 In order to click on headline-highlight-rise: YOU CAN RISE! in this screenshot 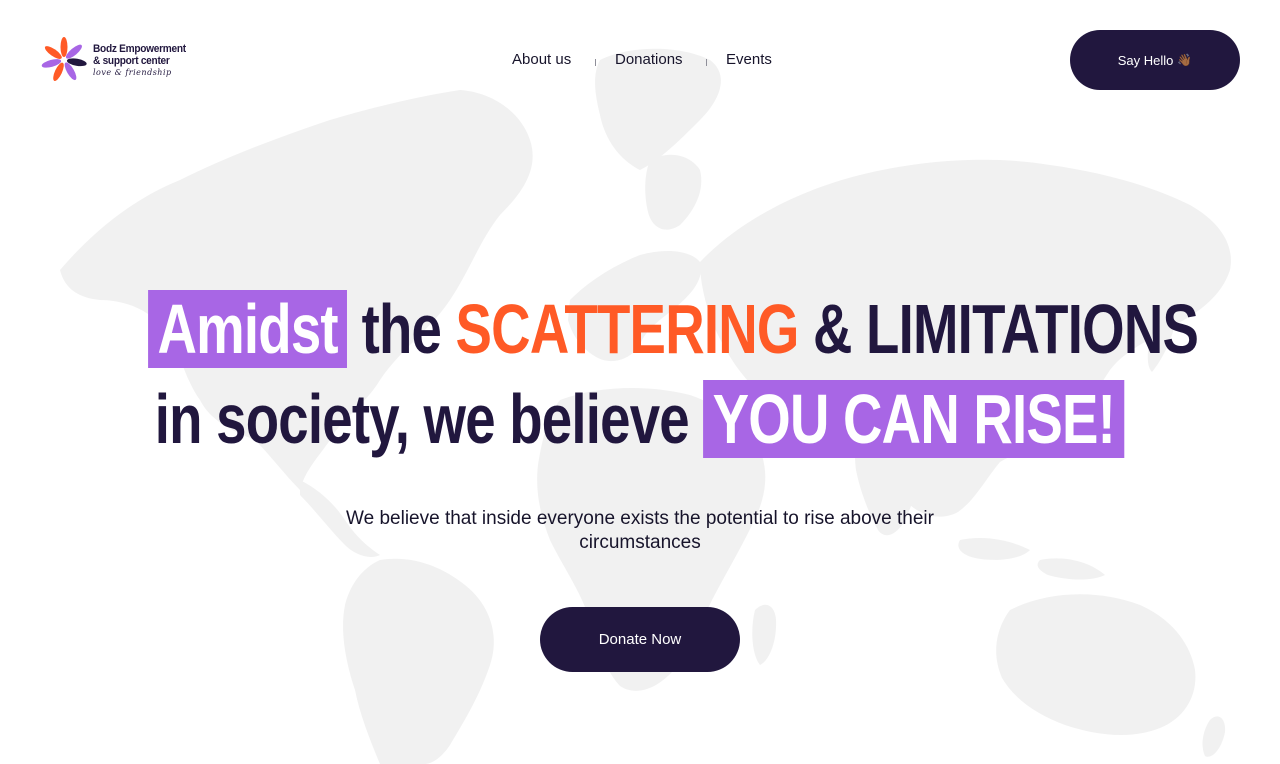, I will do `click(914, 419)`.